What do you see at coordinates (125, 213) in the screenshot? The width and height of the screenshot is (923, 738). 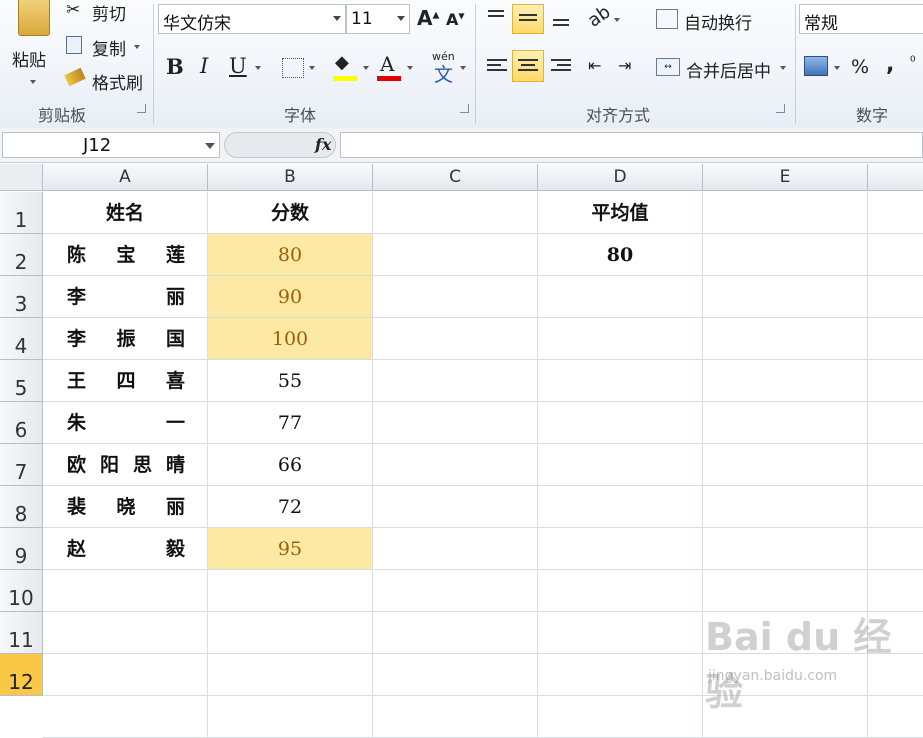 I see `cell-a1: 姓名` at bounding box center [125, 213].